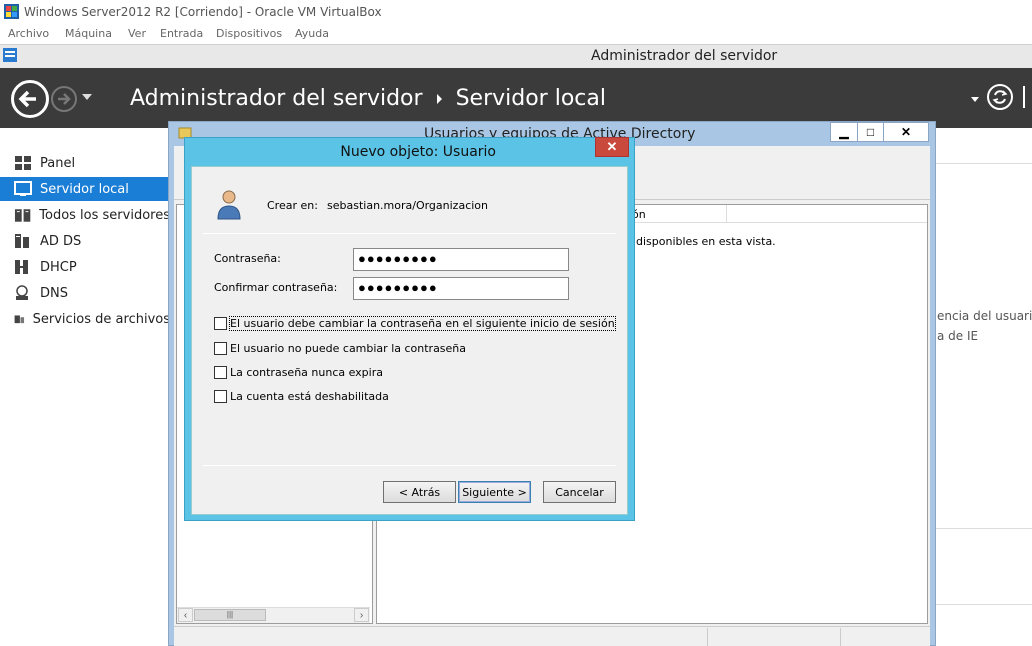 The height and width of the screenshot is (646, 1032). What do you see at coordinates (229, 205) in the screenshot?
I see `user-icon` at bounding box center [229, 205].